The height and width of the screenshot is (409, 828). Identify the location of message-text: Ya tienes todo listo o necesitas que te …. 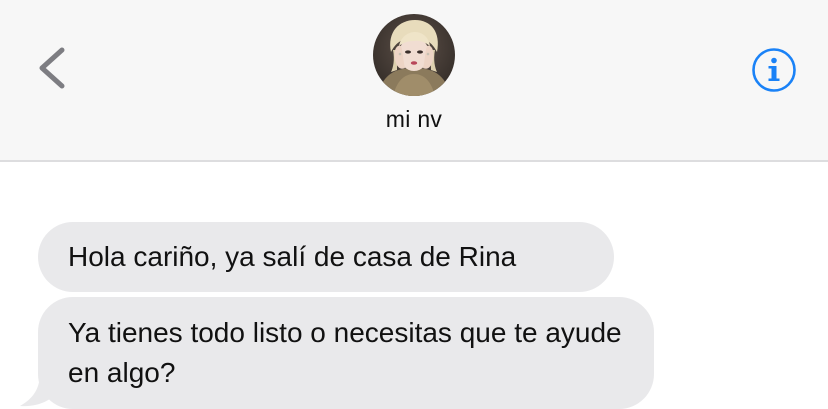
(345, 352).